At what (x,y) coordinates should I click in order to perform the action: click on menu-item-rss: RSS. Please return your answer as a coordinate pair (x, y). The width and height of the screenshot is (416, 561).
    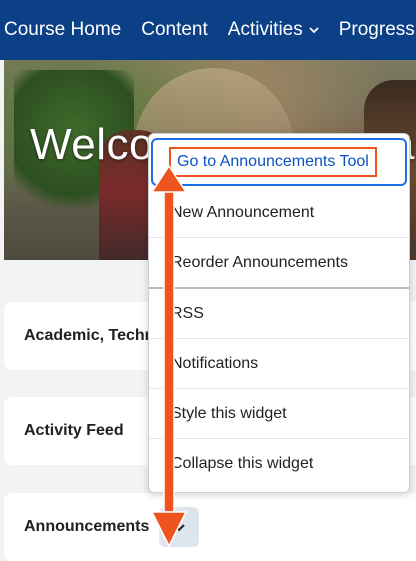
    Looking at the image, I should click on (279, 314).